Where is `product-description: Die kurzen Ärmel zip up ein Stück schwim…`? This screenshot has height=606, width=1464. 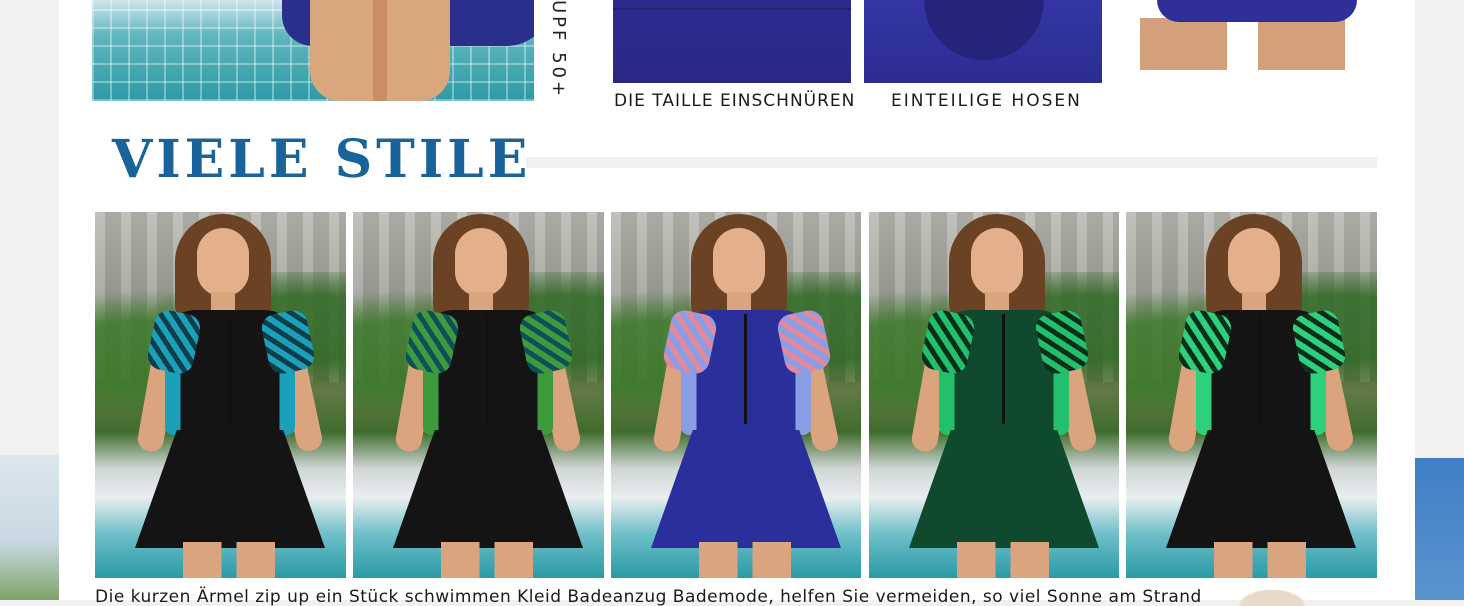
product-description: Die kurzen Ärmel zip up ein Stück schwim… is located at coordinates (648, 596).